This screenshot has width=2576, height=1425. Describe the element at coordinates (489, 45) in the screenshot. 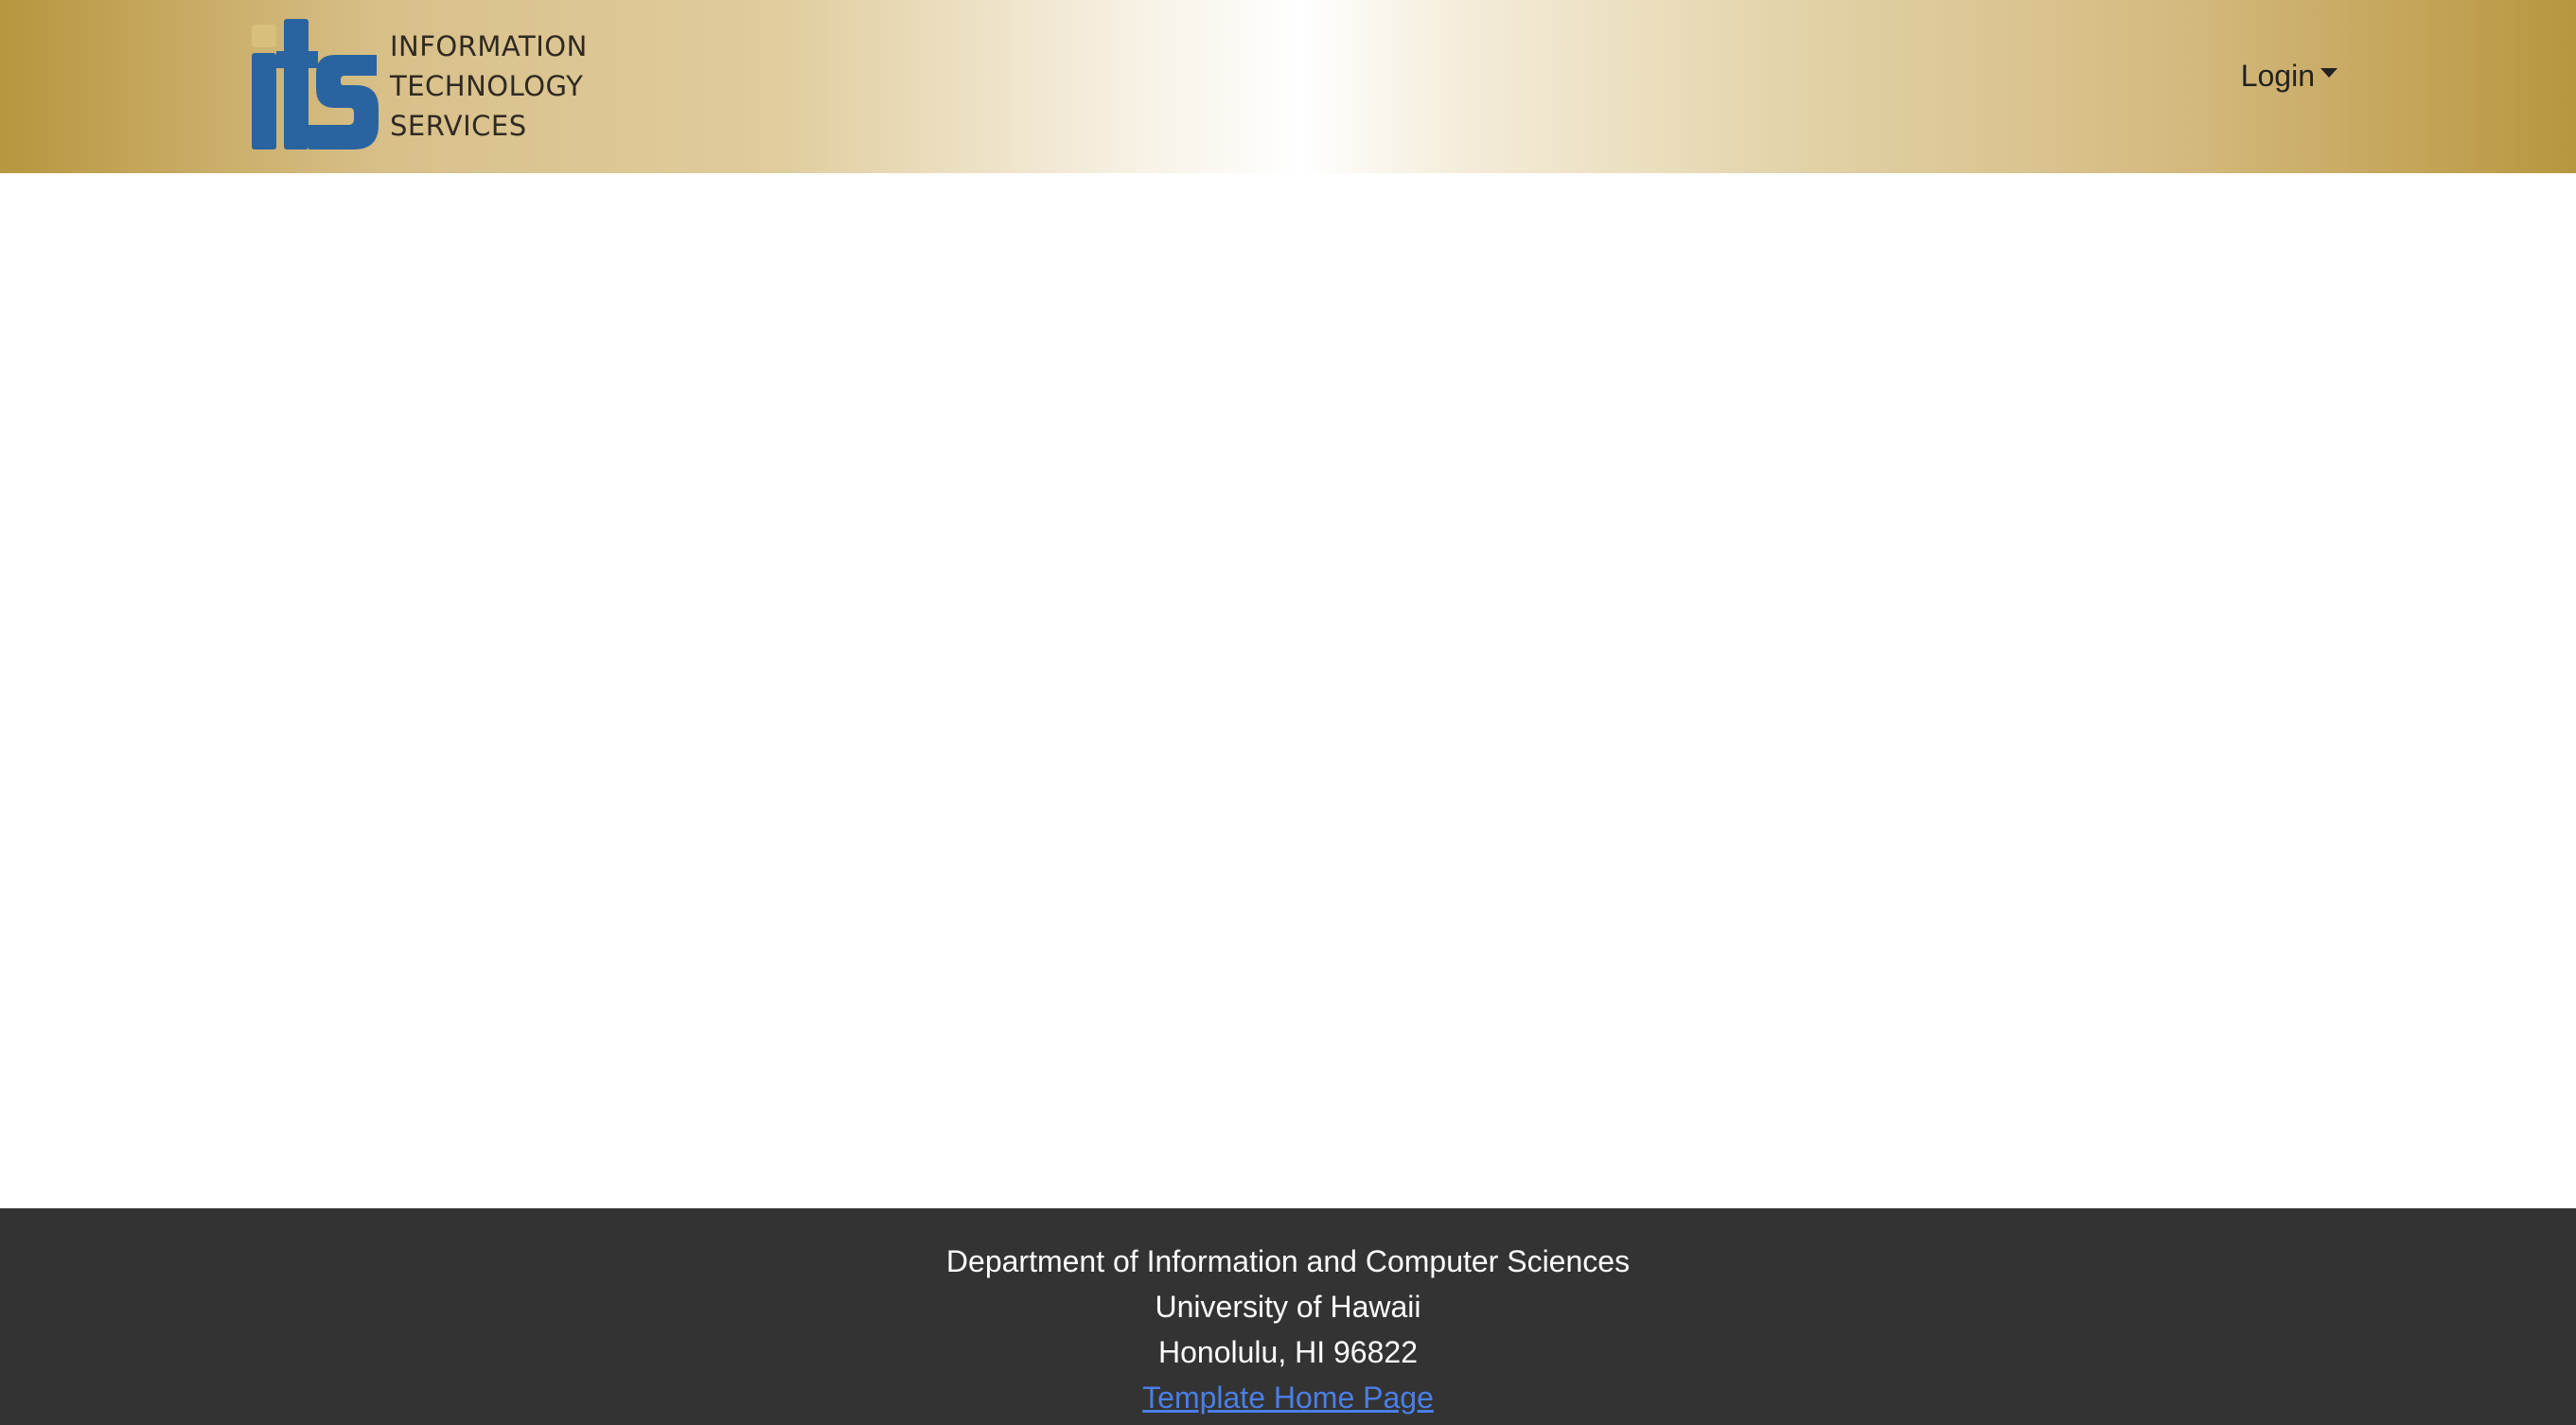

I see `logo-line-1: INFORMATION` at that location.